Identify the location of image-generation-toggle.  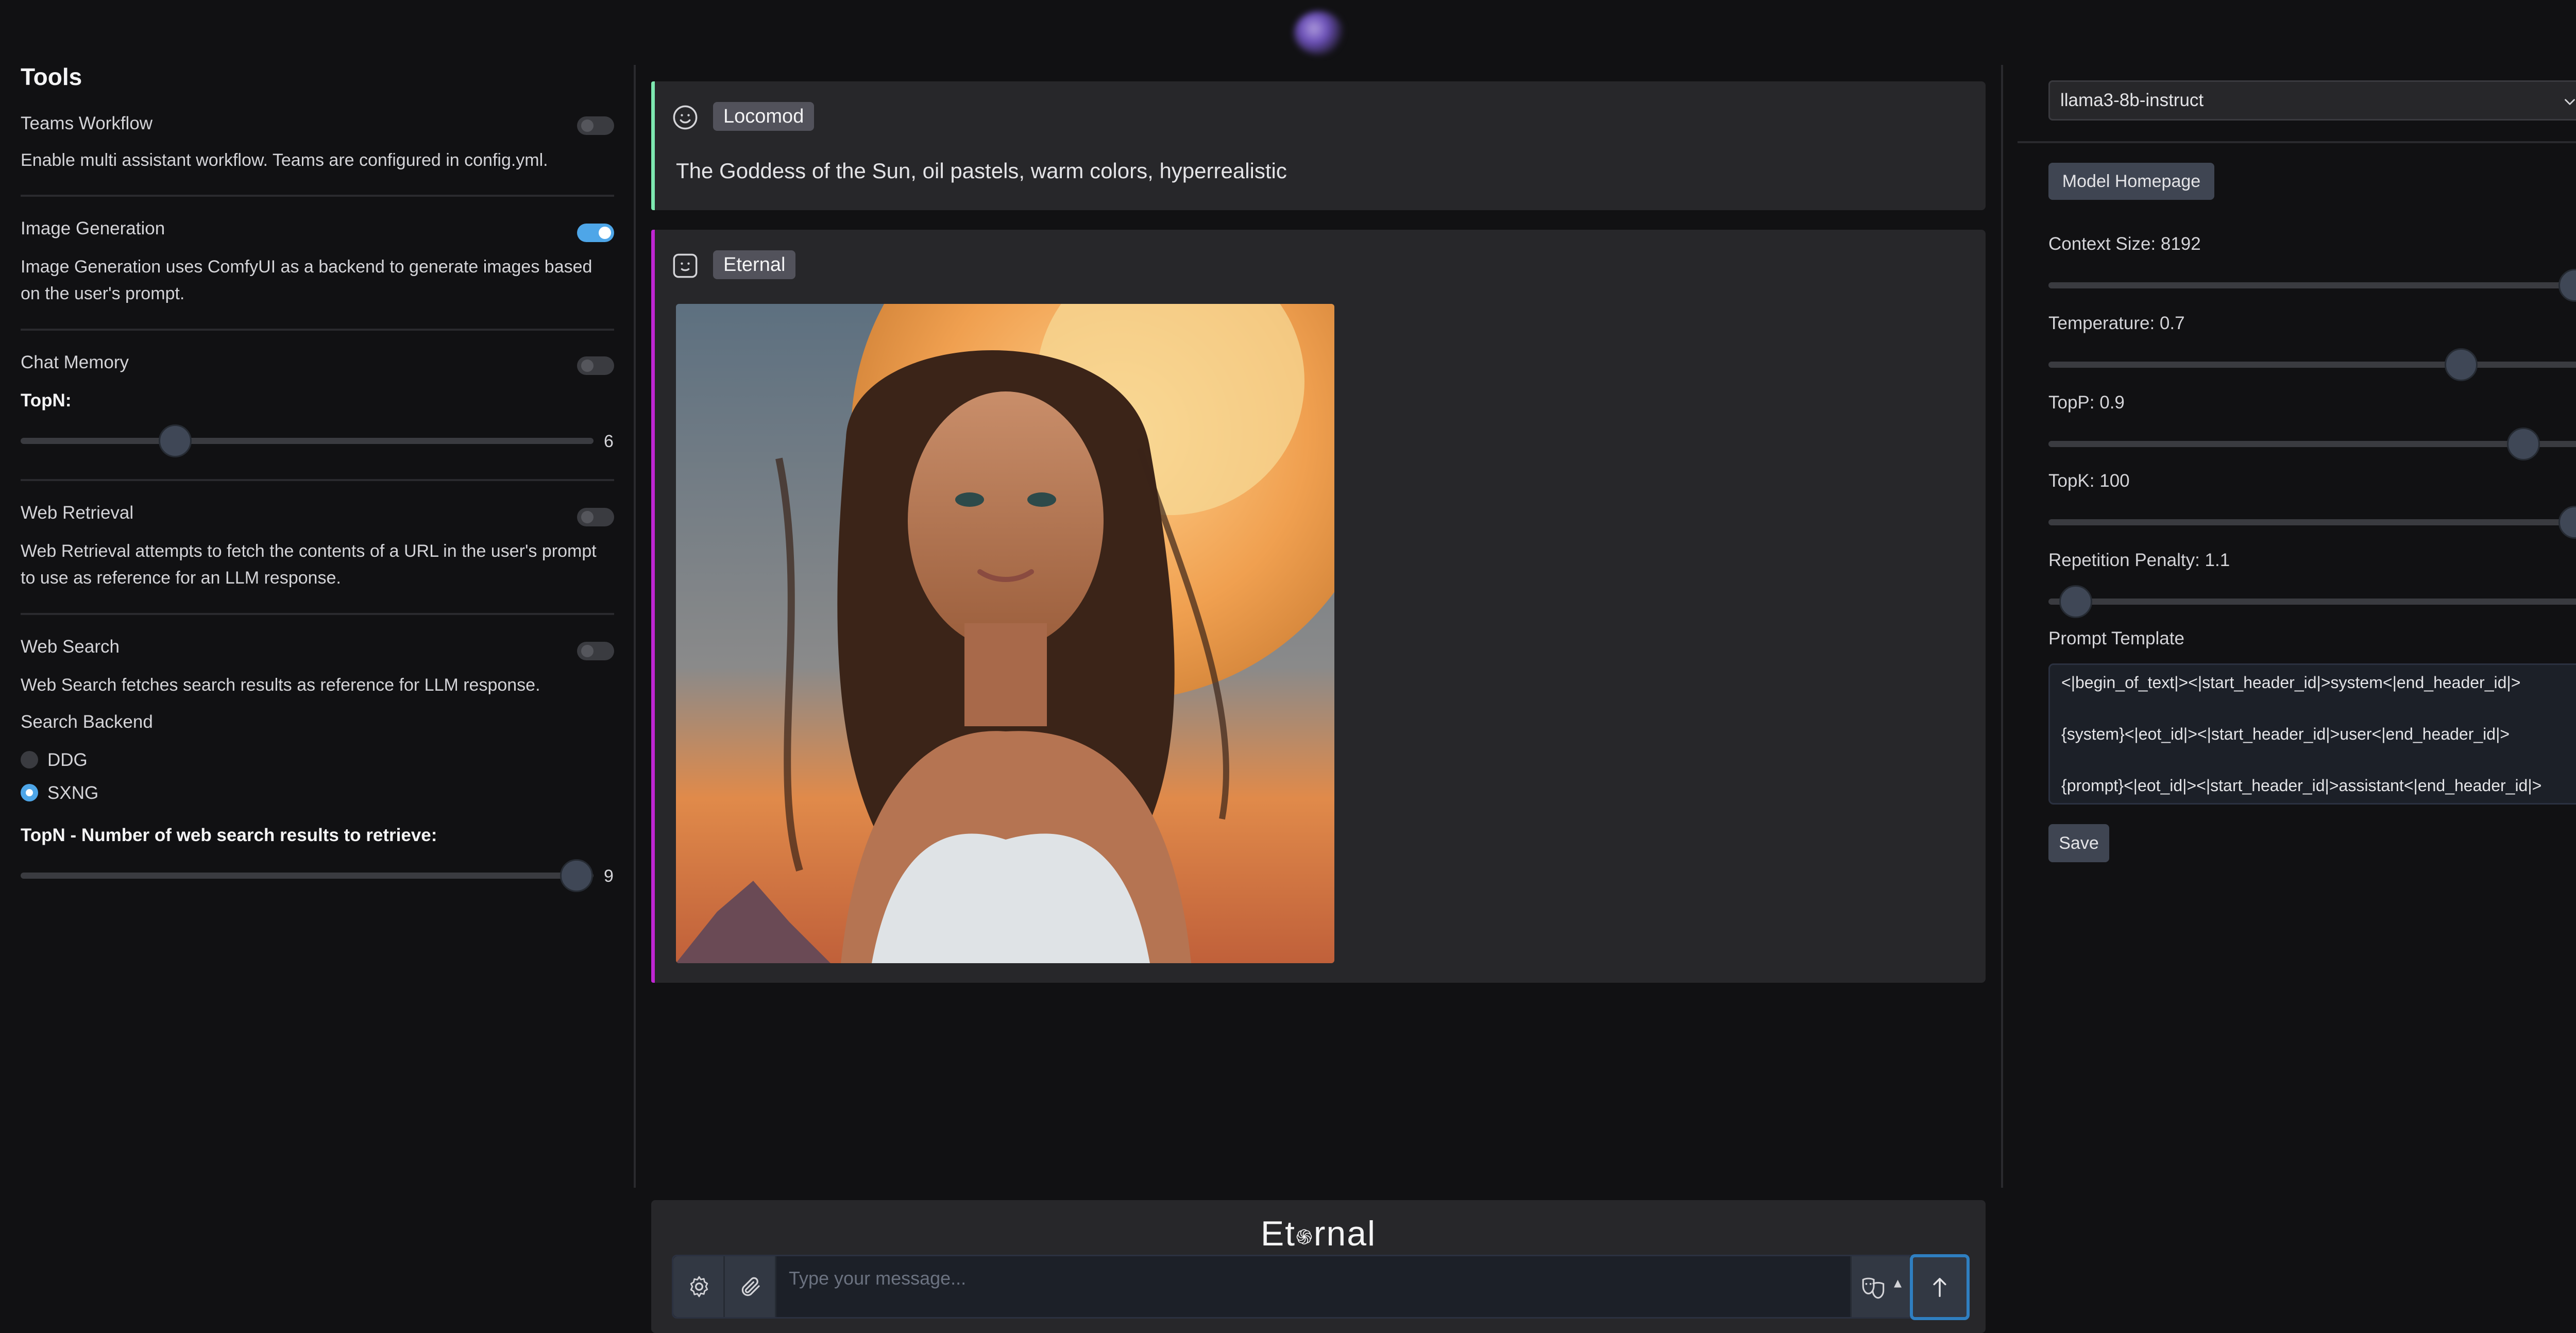
(595, 233).